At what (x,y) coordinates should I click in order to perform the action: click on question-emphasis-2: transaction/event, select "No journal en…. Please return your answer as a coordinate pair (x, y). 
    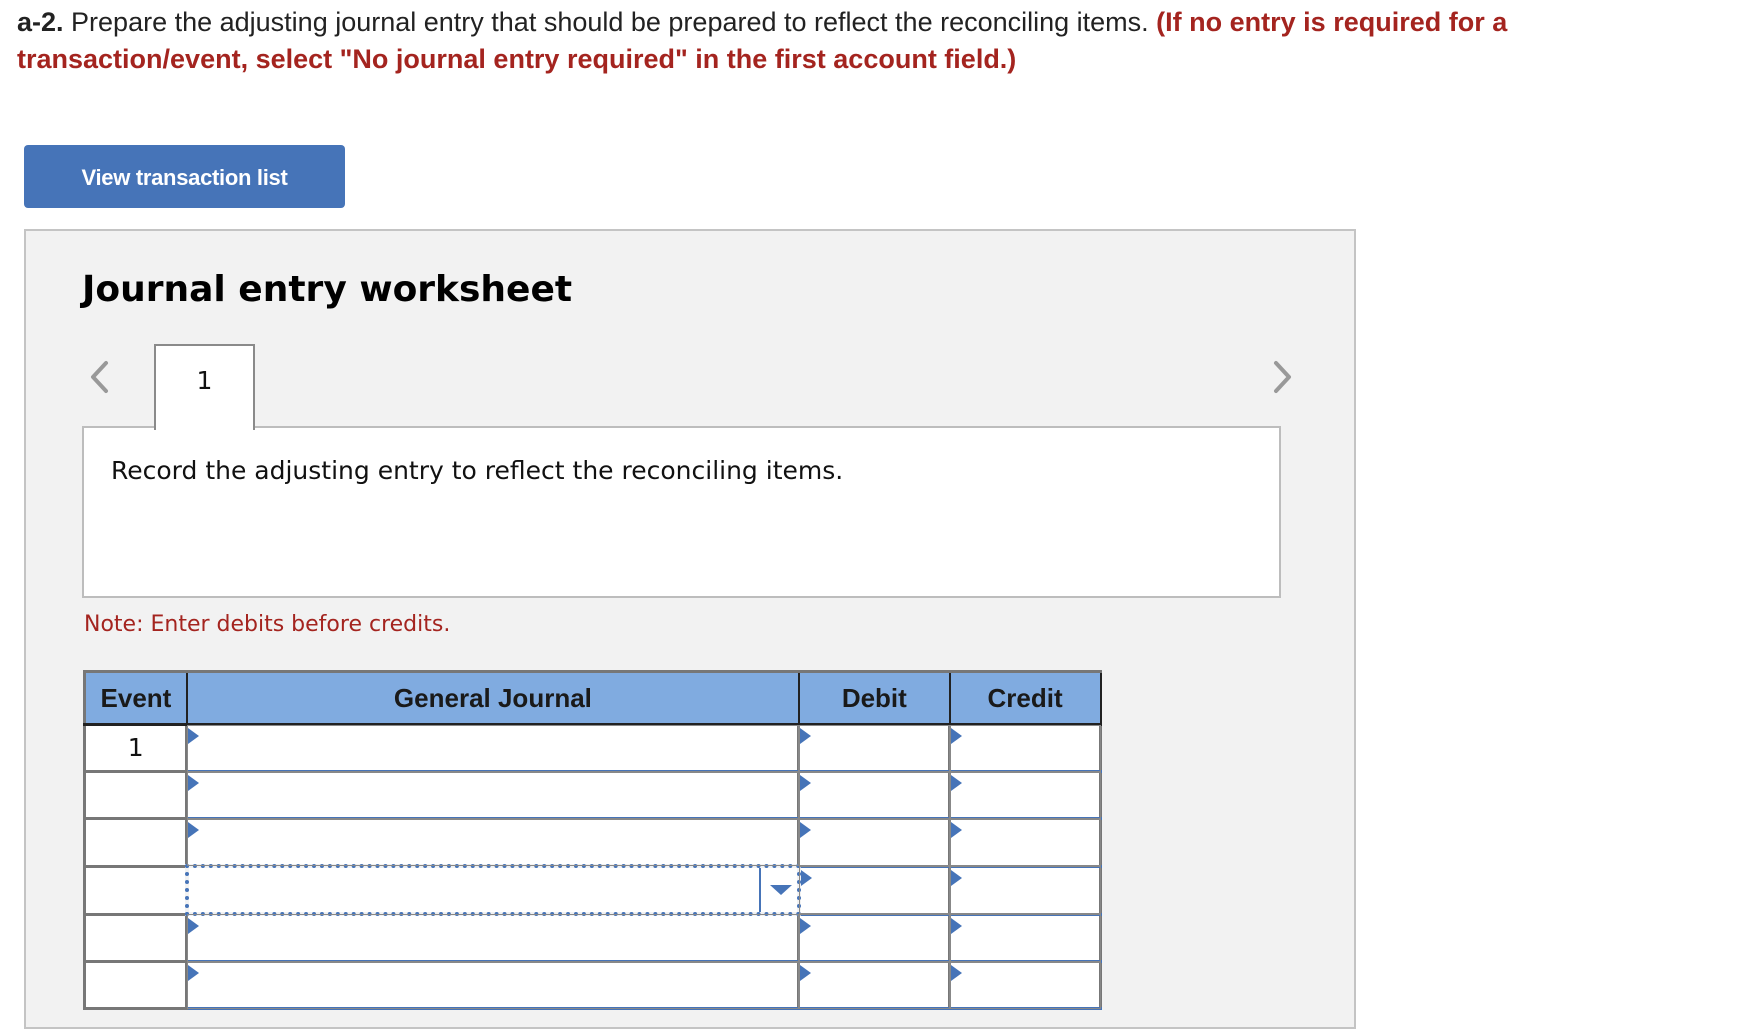
    Looking at the image, I should click on (517, 59).